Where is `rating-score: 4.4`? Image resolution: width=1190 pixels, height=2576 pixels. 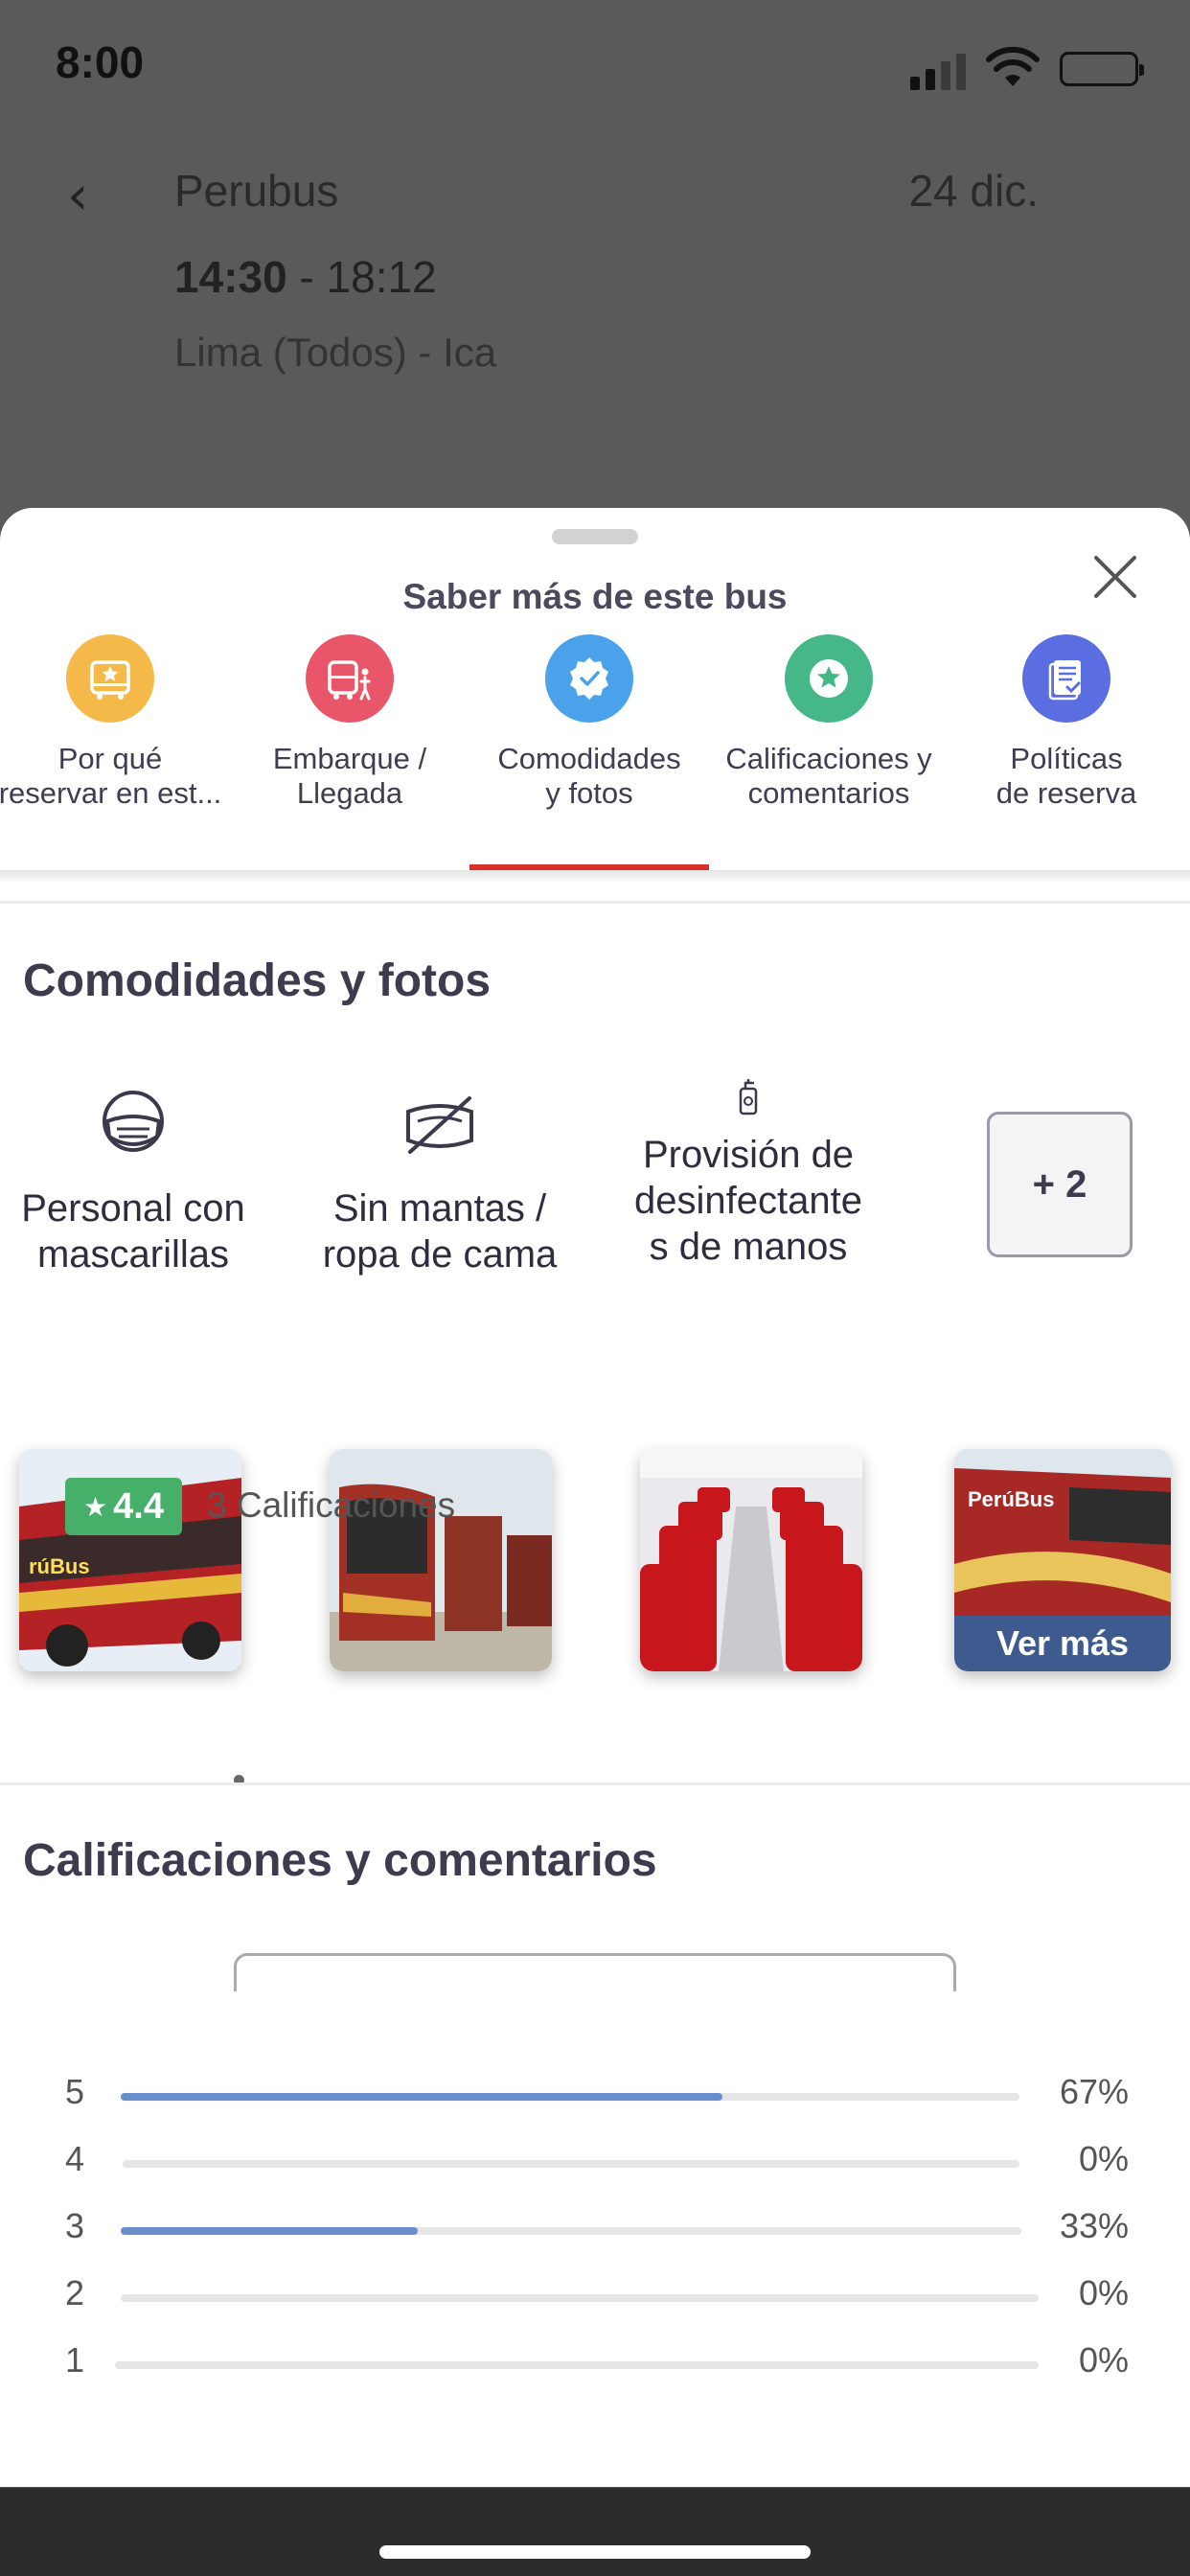 rating-score: 4.4 is located at coordinates (139, 1506).